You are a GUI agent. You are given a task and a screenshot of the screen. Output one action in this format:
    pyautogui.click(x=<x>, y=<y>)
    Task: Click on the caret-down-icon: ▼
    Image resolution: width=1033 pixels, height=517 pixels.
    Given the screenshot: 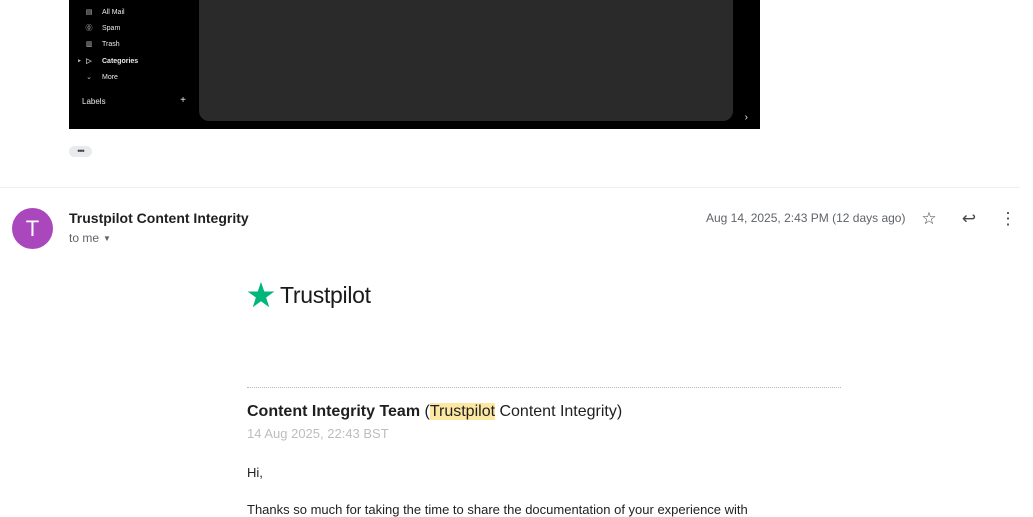 What is the action you would take?
    pyautogui.click(x=107, y=238)
    